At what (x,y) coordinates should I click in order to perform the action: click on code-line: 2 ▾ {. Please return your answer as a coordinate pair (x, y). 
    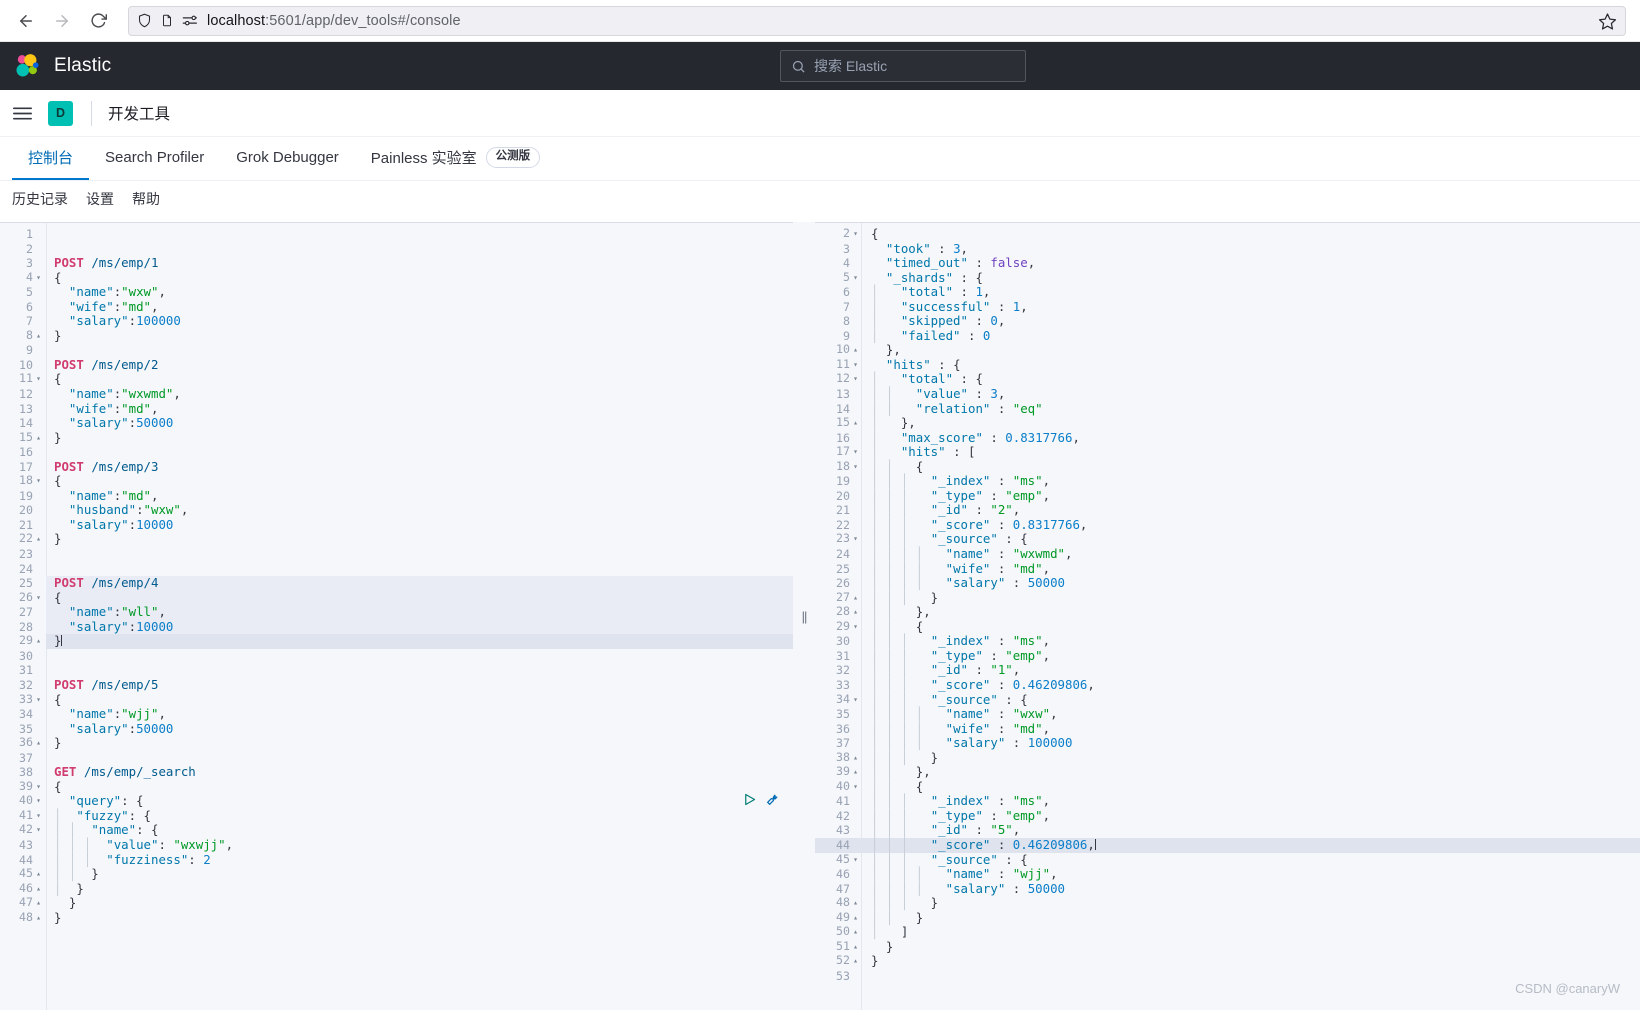
    Looking at the image, I should click on (1227, 234).